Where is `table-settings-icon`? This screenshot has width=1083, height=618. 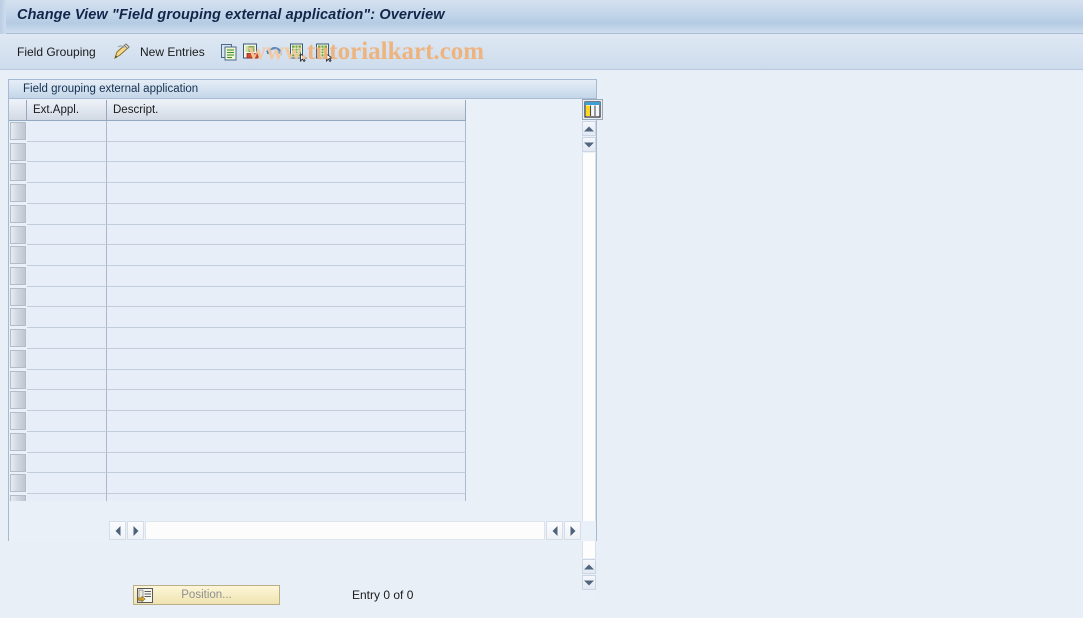 table-settings-icon is located at coordinates (592, 109).